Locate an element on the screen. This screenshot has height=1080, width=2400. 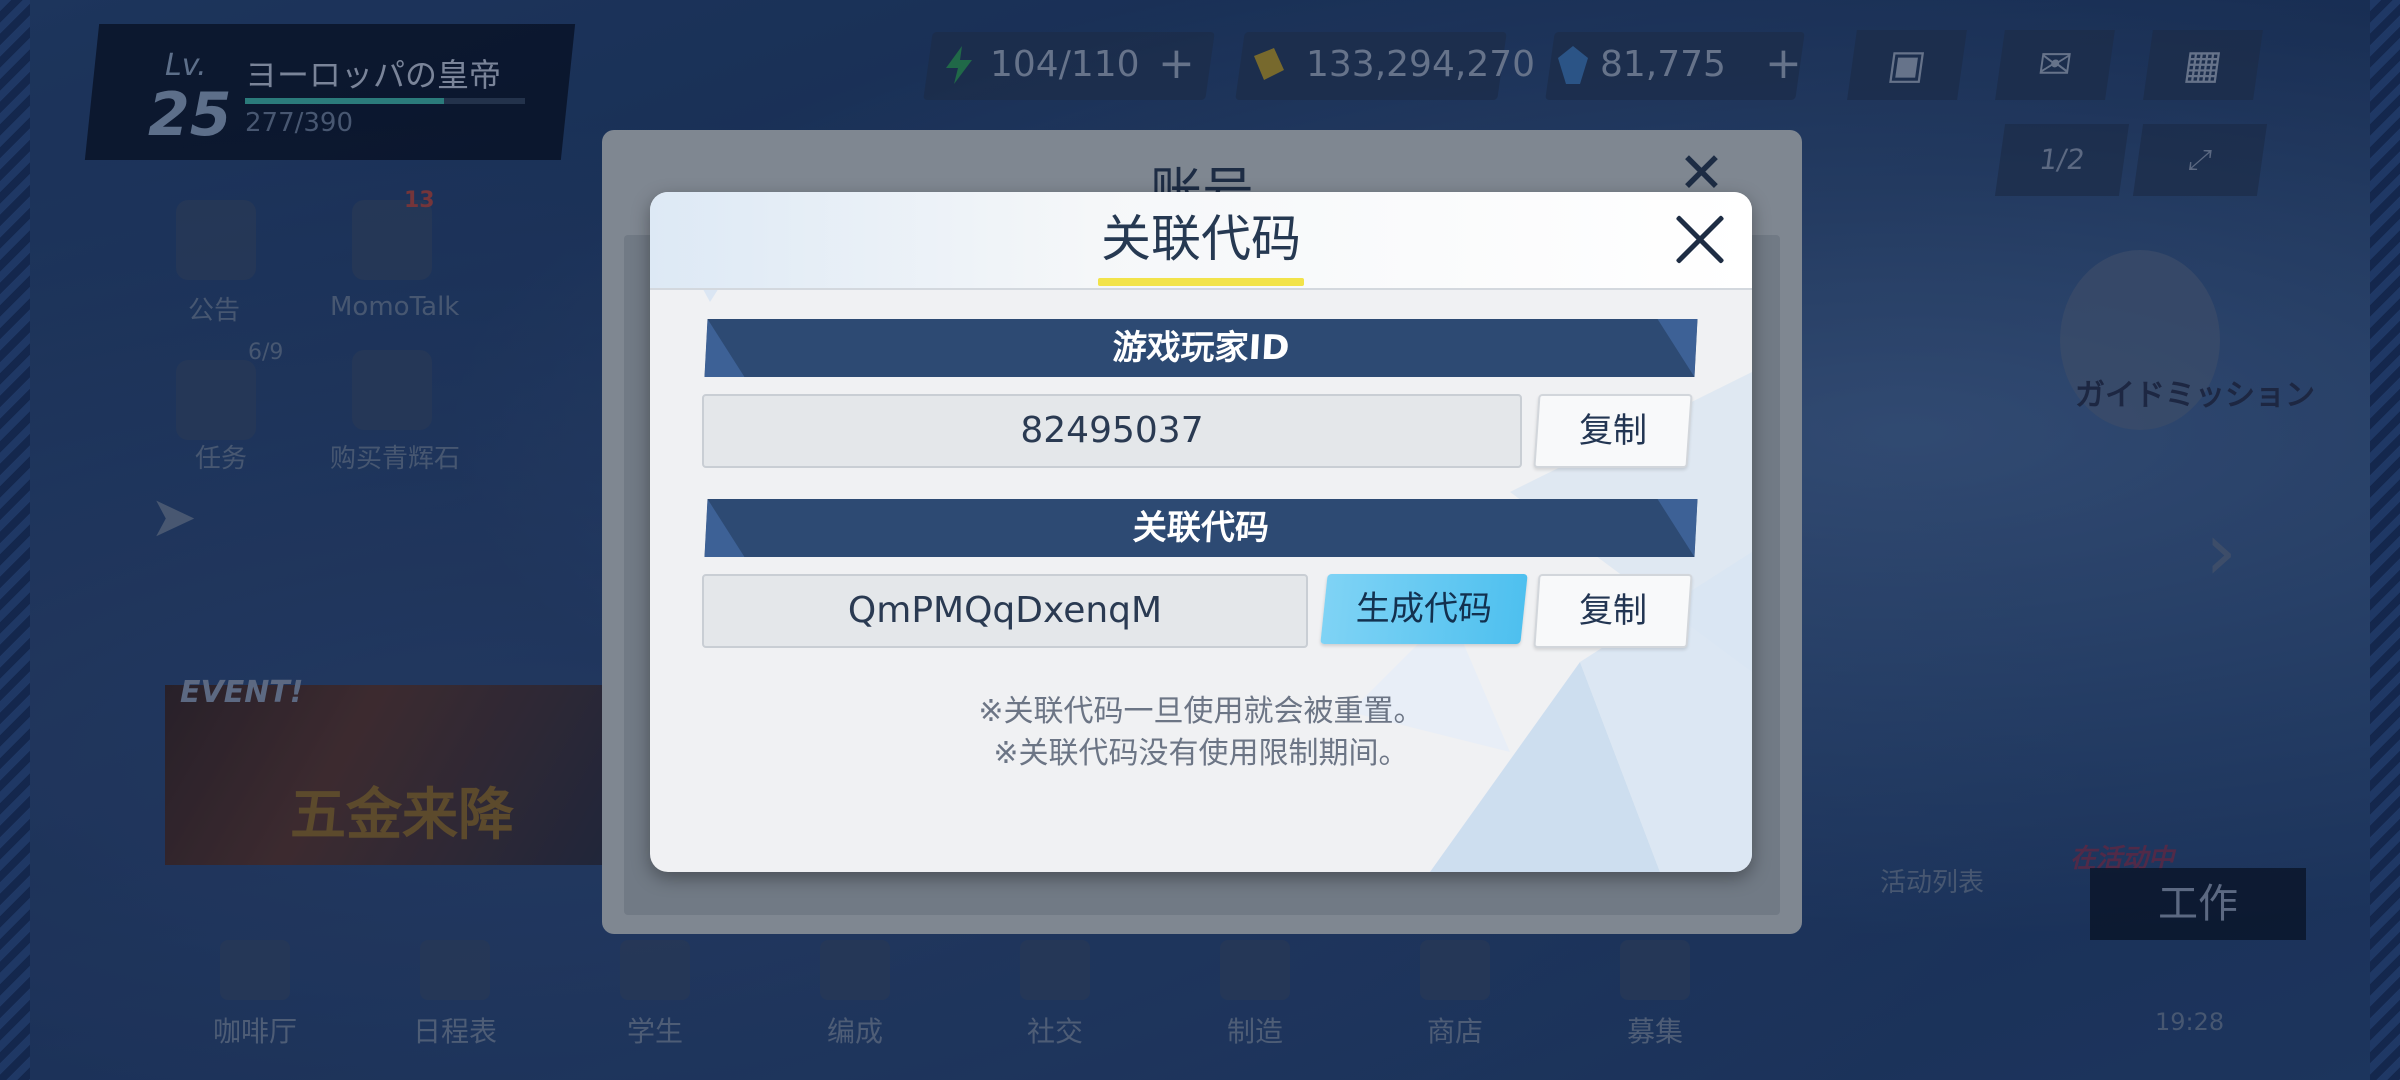
player-id-header: 游戏玩家ID is located at coordinates (1201, 348).